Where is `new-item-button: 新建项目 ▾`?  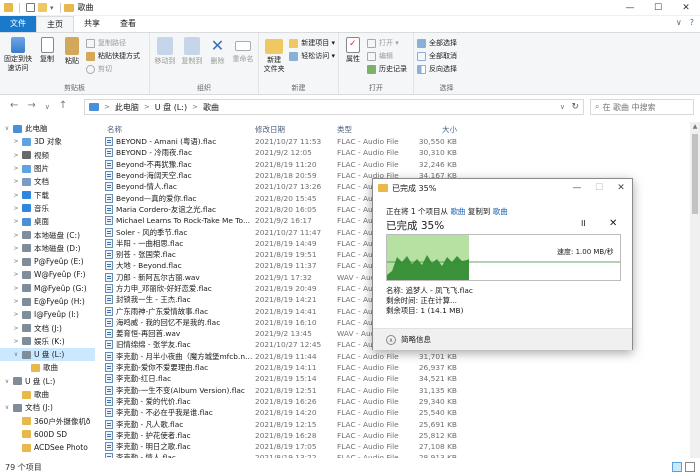
new-item-button: 新建项目 ▾ is located at coordinates (312, 43).